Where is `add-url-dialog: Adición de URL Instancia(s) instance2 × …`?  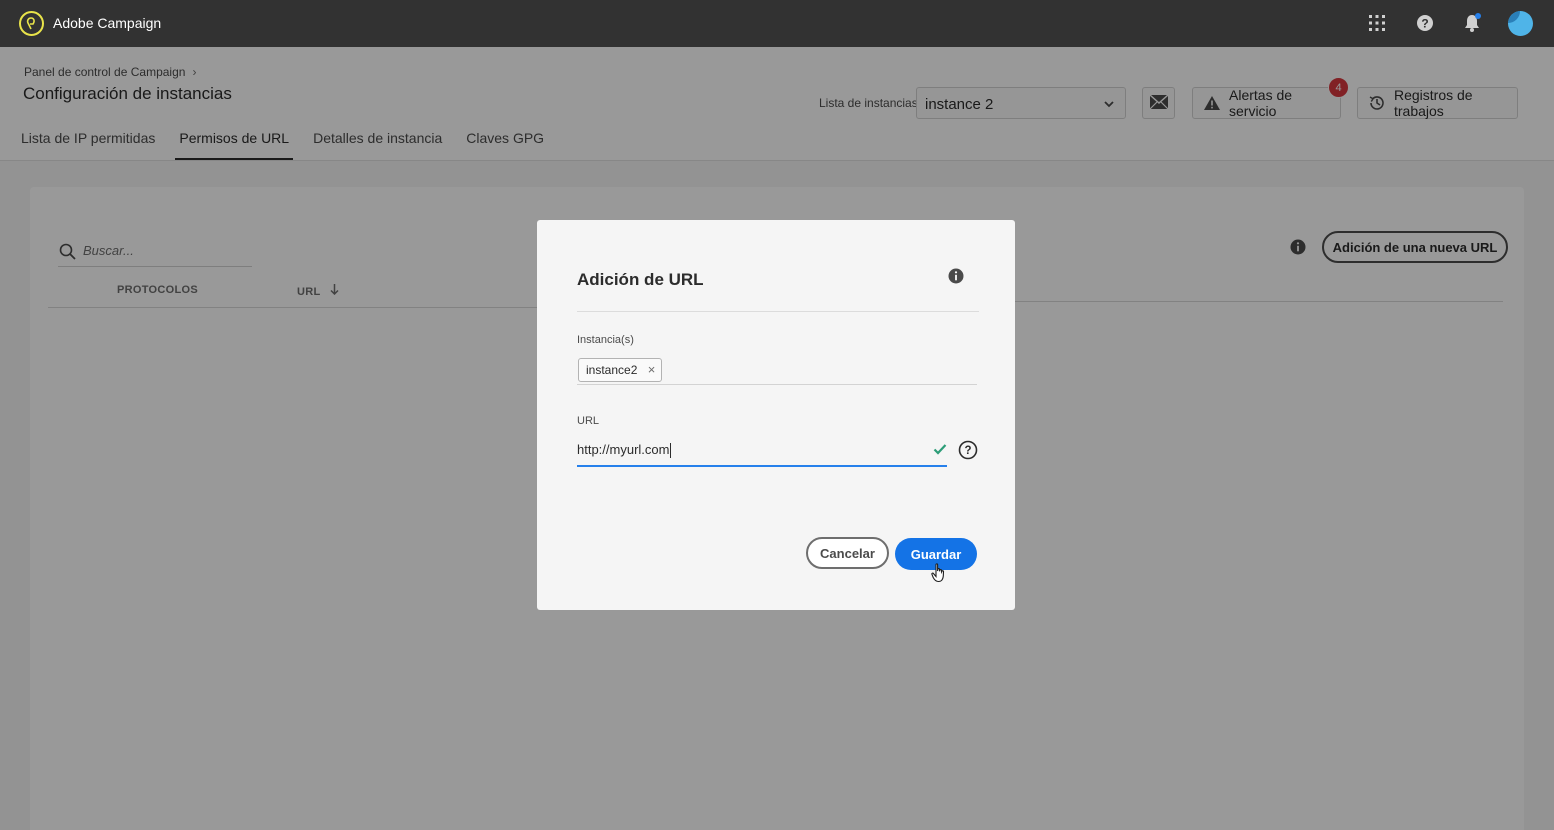 add-url-dialog: Adición de URL Instancia(s) instance2 × … is located at coordinates (776, 415).